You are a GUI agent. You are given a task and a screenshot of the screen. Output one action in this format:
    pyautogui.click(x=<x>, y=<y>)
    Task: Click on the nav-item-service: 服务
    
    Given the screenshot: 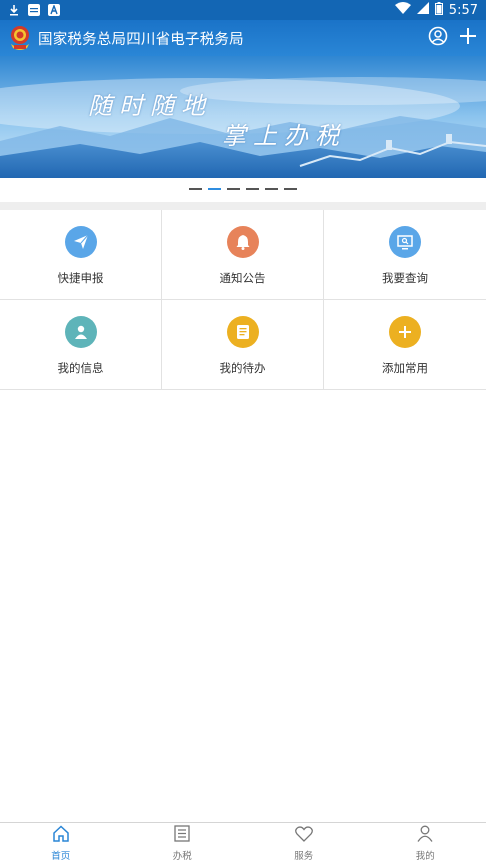 What is the action you would take?
    pyautogui.click(x=304, y=843)
    